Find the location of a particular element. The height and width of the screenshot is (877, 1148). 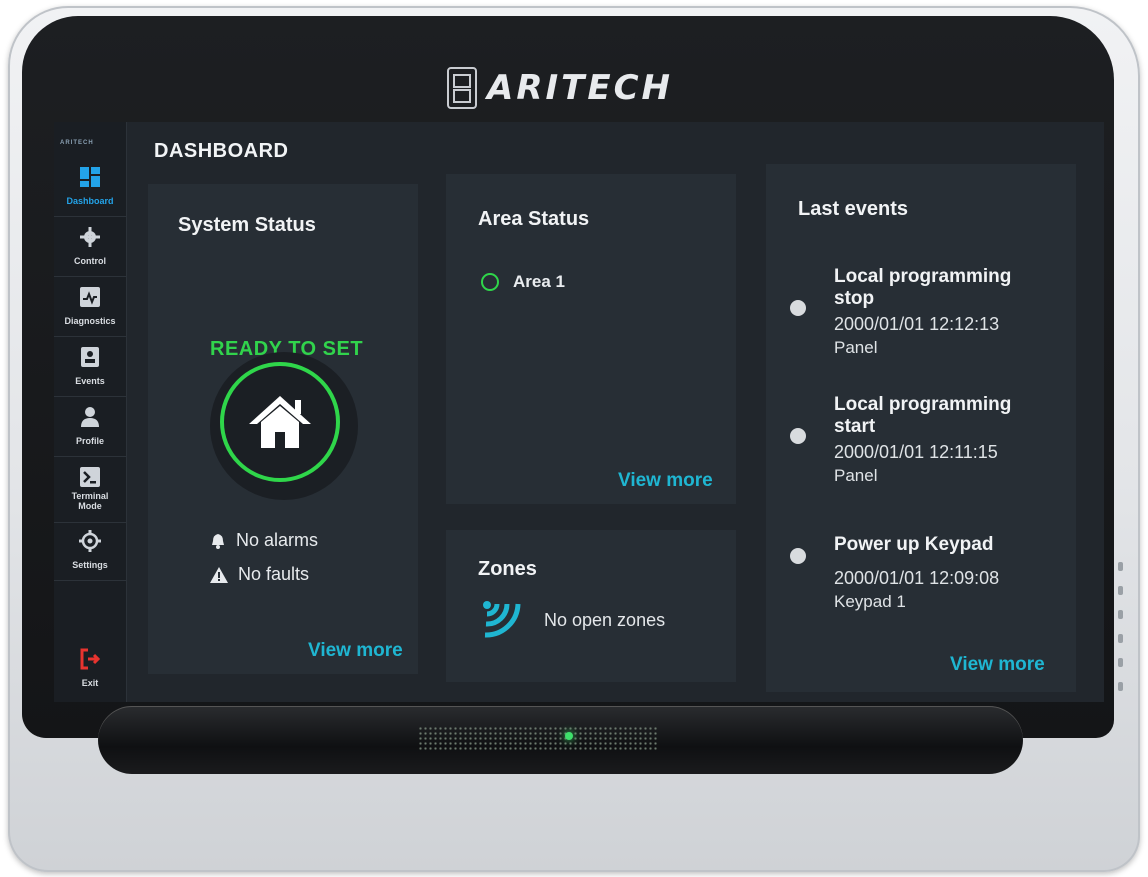

sidebar-item-dashboard: Dashboard is located at coordinates (90, 187).